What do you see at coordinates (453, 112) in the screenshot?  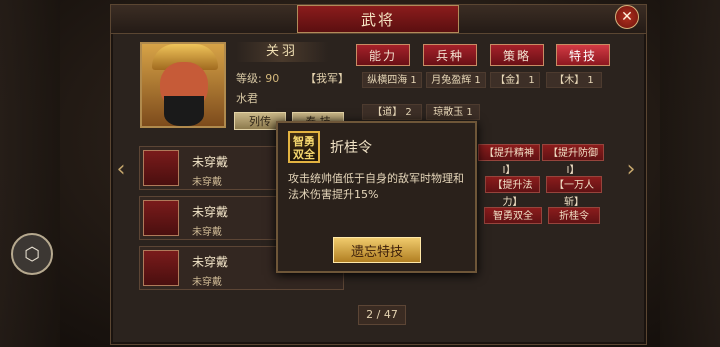 I see `skill-item: 琼散玉 1` at bounding box center [453, 112].